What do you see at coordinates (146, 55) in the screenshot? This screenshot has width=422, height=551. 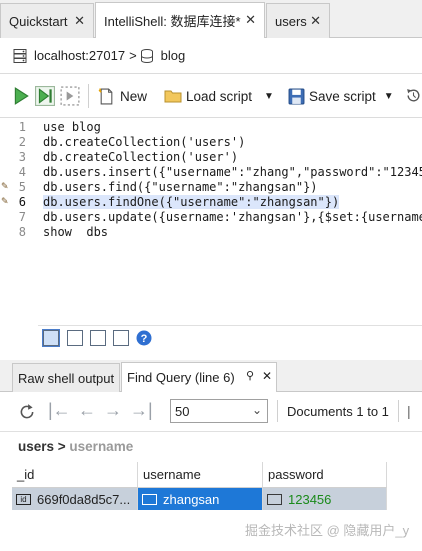 I see `database-icon` at bounding box center [146, 55].